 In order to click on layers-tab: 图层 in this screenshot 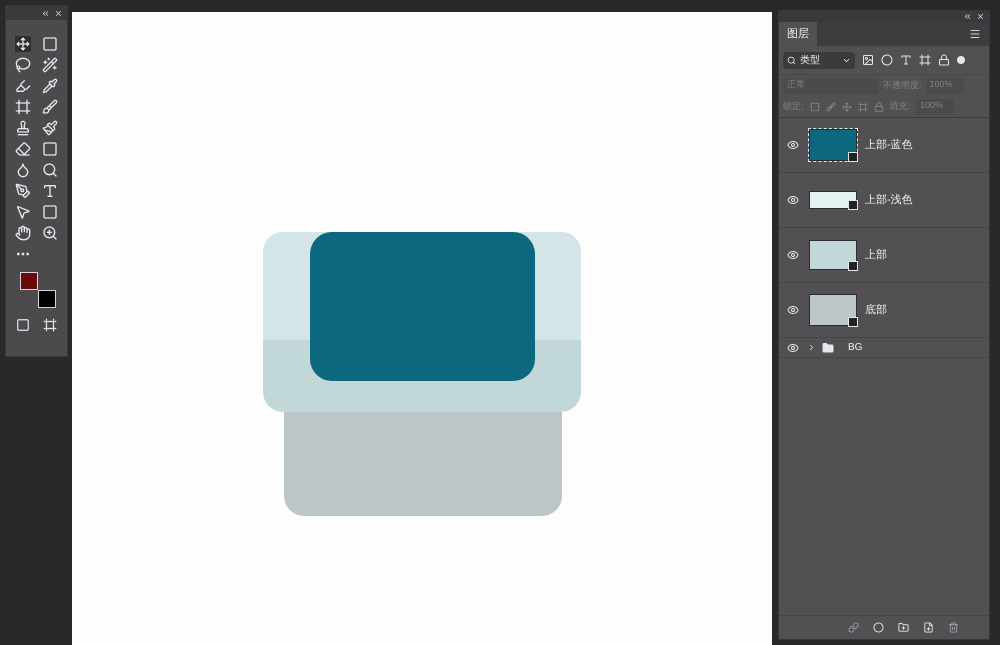, I will do `click(798, 34)`.